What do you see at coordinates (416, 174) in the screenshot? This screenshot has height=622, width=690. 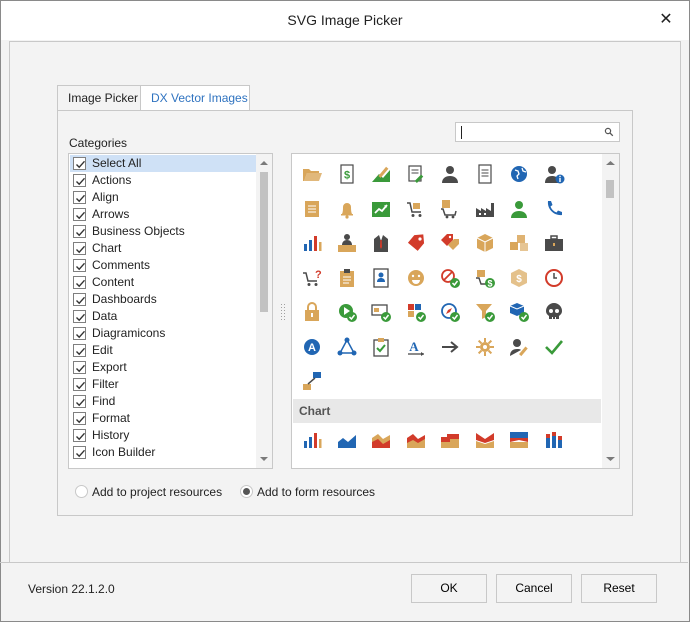 I see `edit-document-icon` at bounding box center [416, 174].